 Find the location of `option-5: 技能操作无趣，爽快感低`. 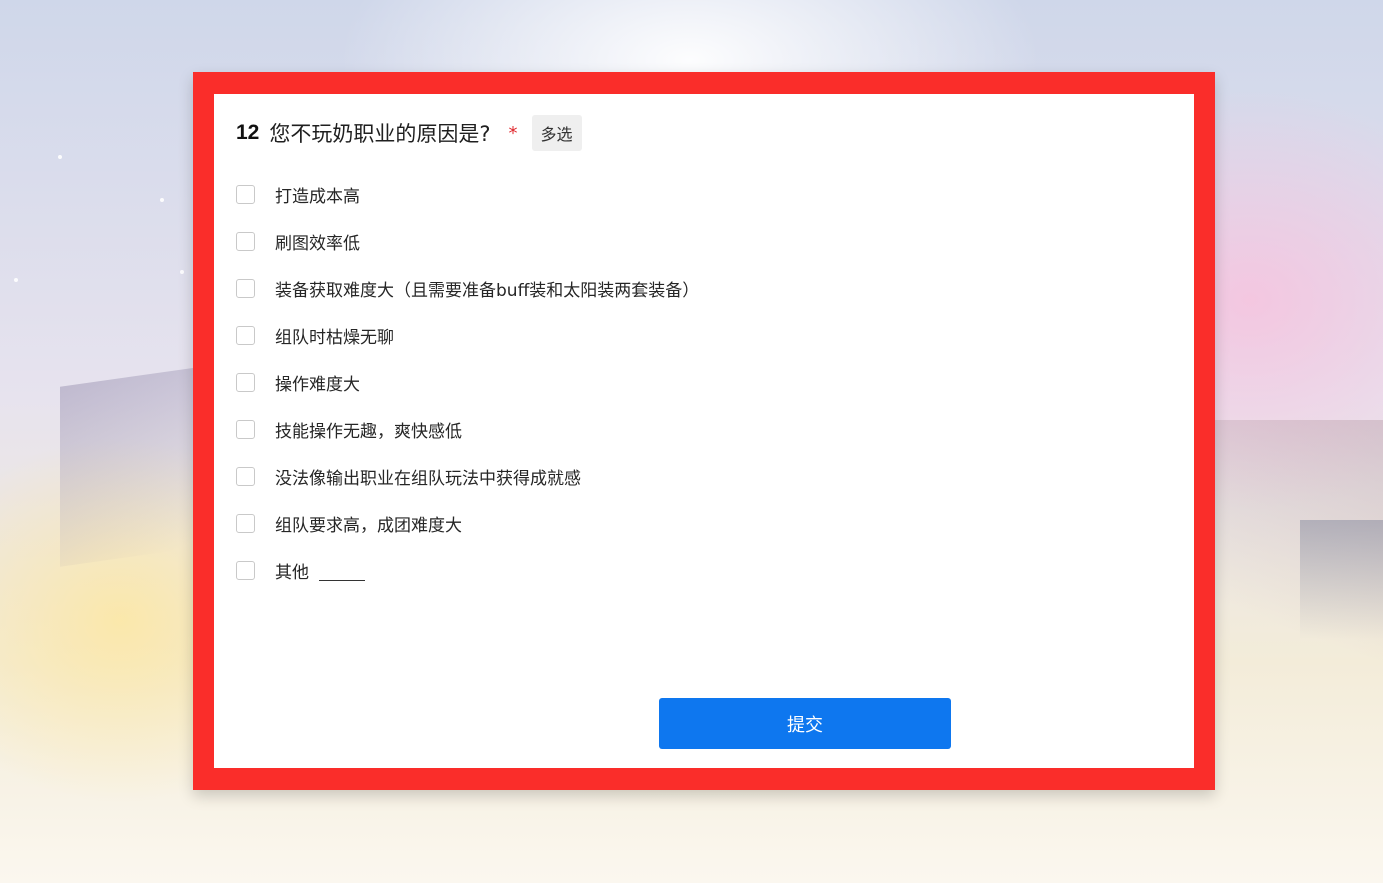

option-5: 技能操作无趣，爽快感低 is located at coordinates (467, 429).